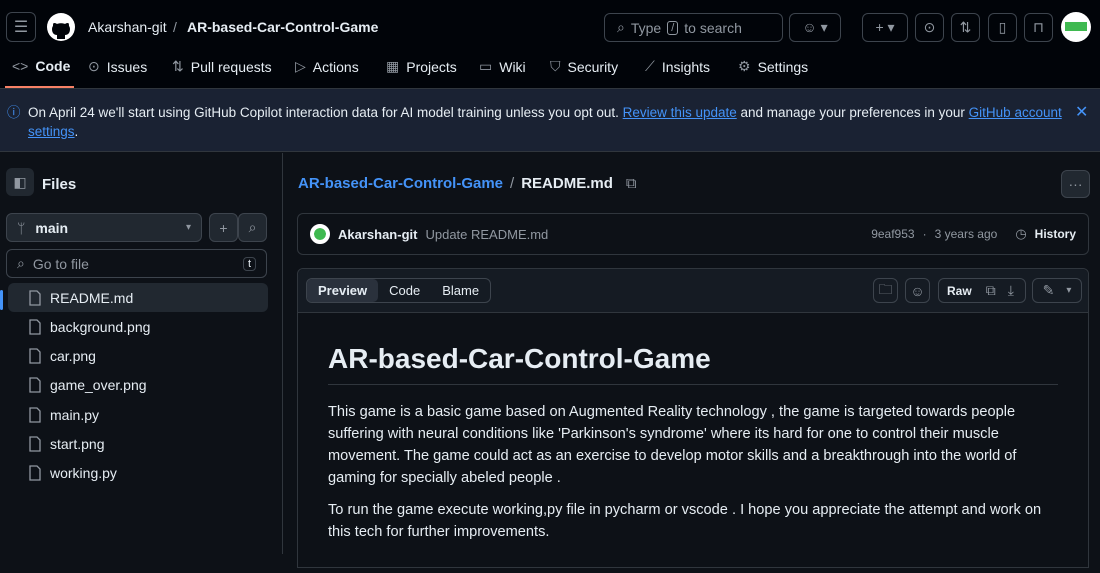 The height and width of the screenshot is (573, 1100). I want to click on review-update-link: Review this update, so click(680, 112).